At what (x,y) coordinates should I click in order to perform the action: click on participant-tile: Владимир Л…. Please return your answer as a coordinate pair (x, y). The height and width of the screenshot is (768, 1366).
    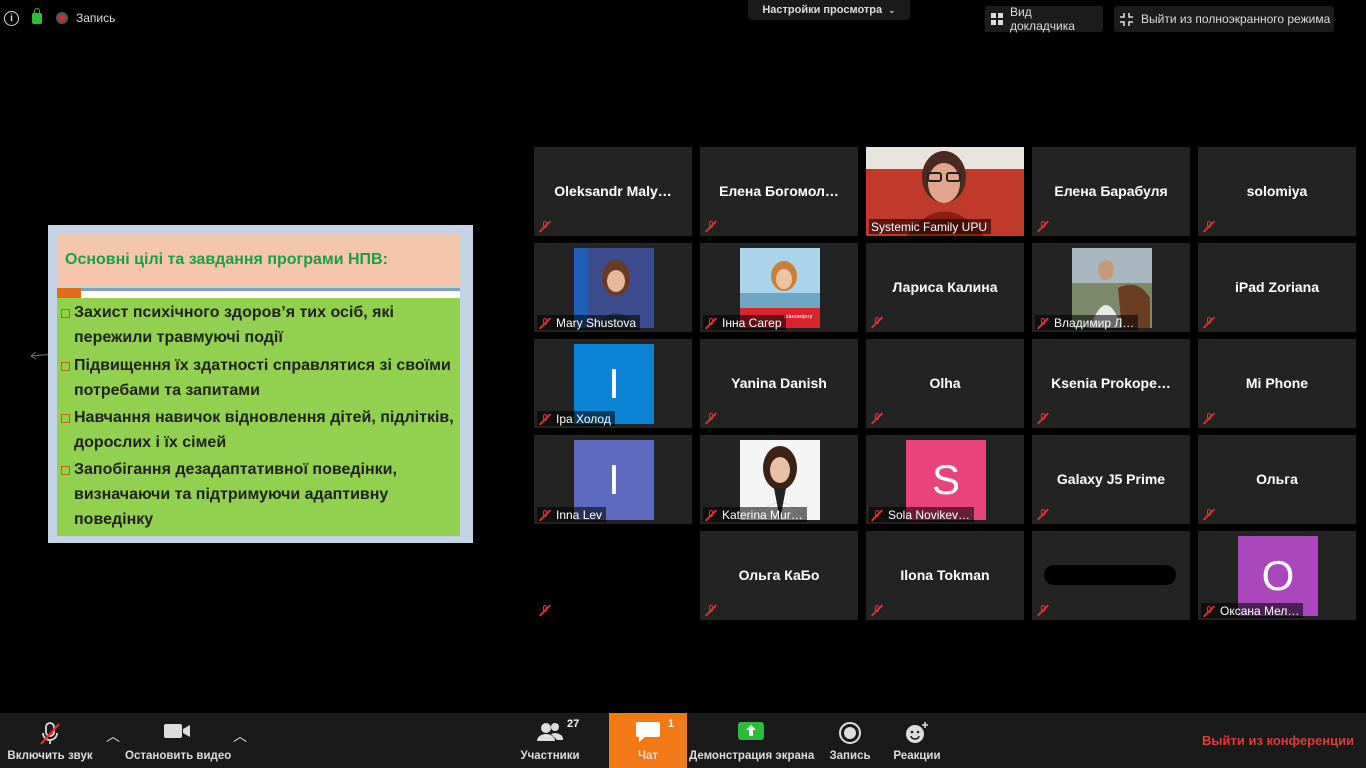
    Looking at the image, I should click on (1111, 287).